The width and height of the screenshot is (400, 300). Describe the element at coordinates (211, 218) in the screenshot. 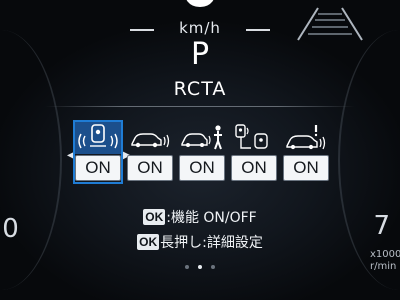

I see `hint-text: :機能 ON/OFF` at that location.